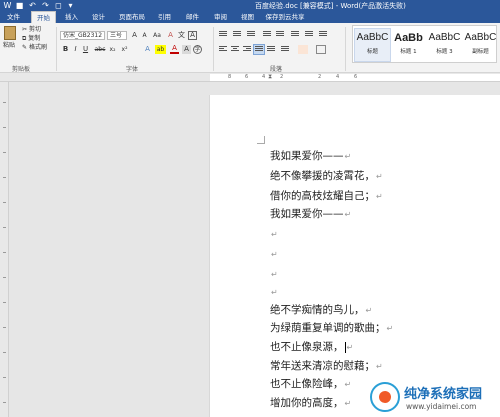 This screenshot has width=500, height=417. I want to click on vertical-ruler, so click(4, 249).